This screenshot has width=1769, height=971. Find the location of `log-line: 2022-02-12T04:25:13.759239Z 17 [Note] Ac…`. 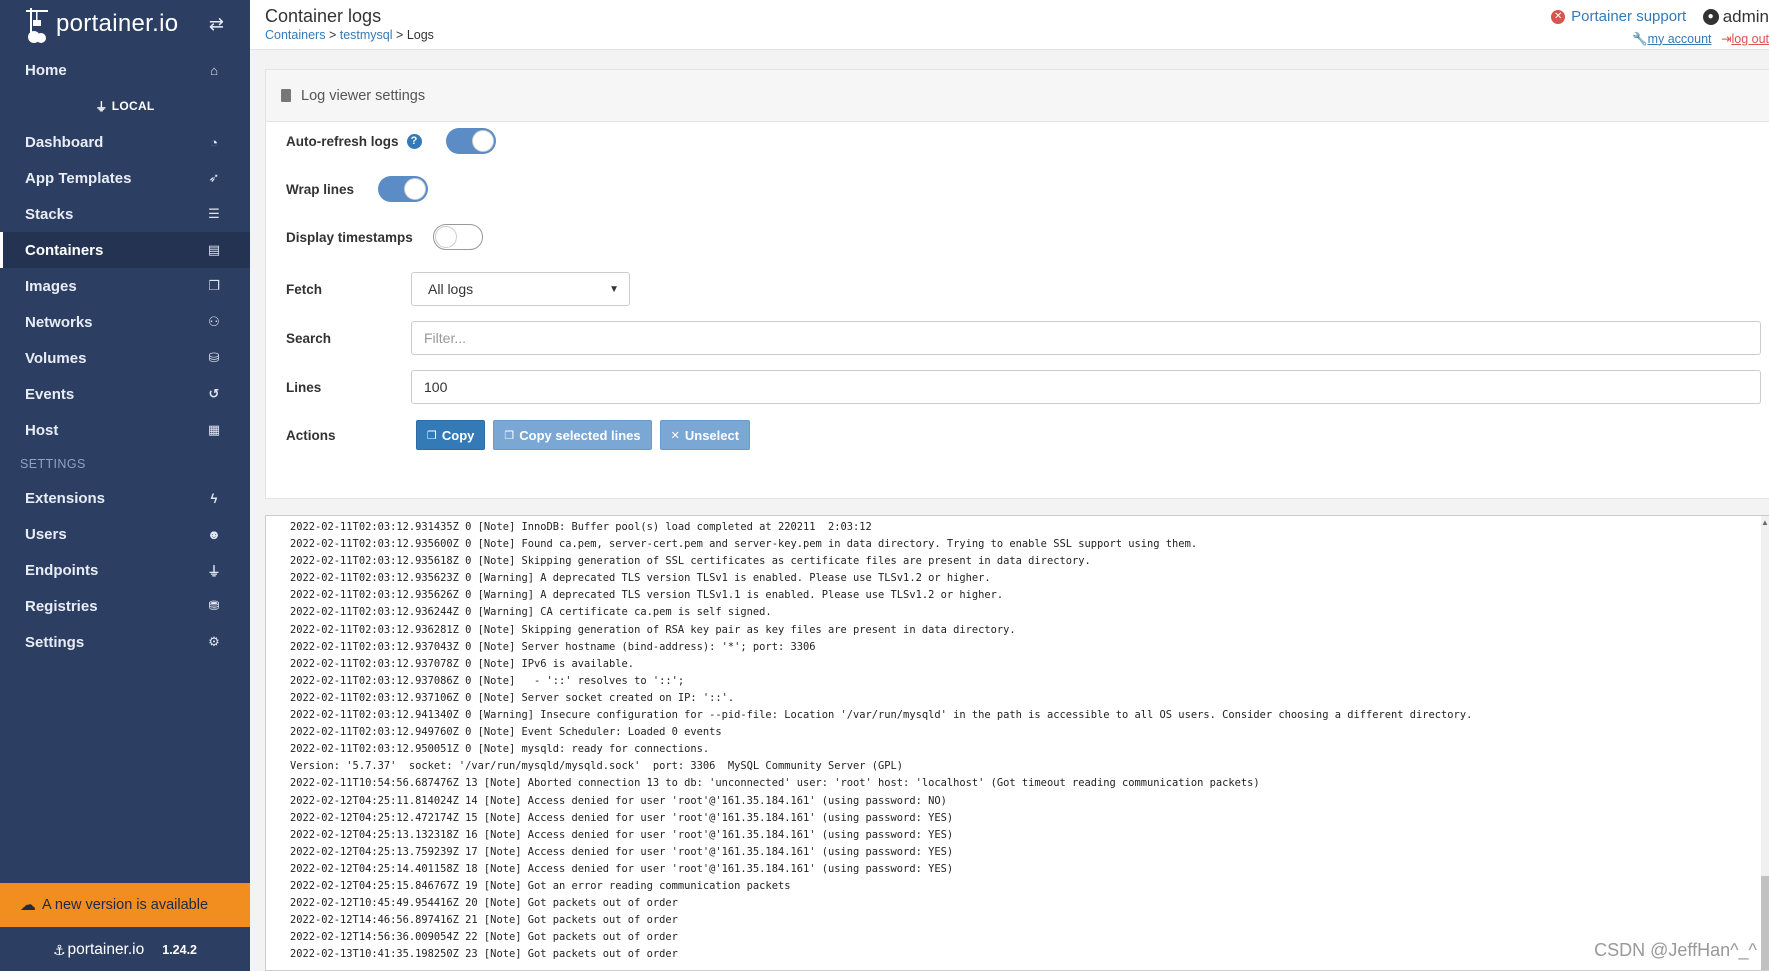

log-line: 2022-02-12T04:25:13.759239Z 17 [Note] Ac… is located at coordinates (1029, 852).